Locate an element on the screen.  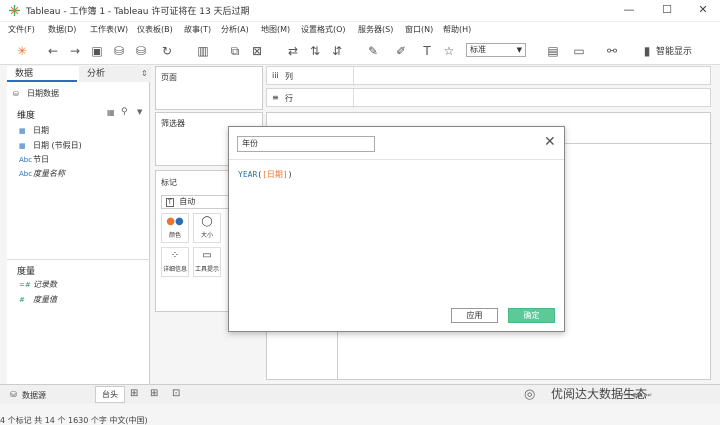
field-item: # 度量值 is located at coordinates (38, 299).